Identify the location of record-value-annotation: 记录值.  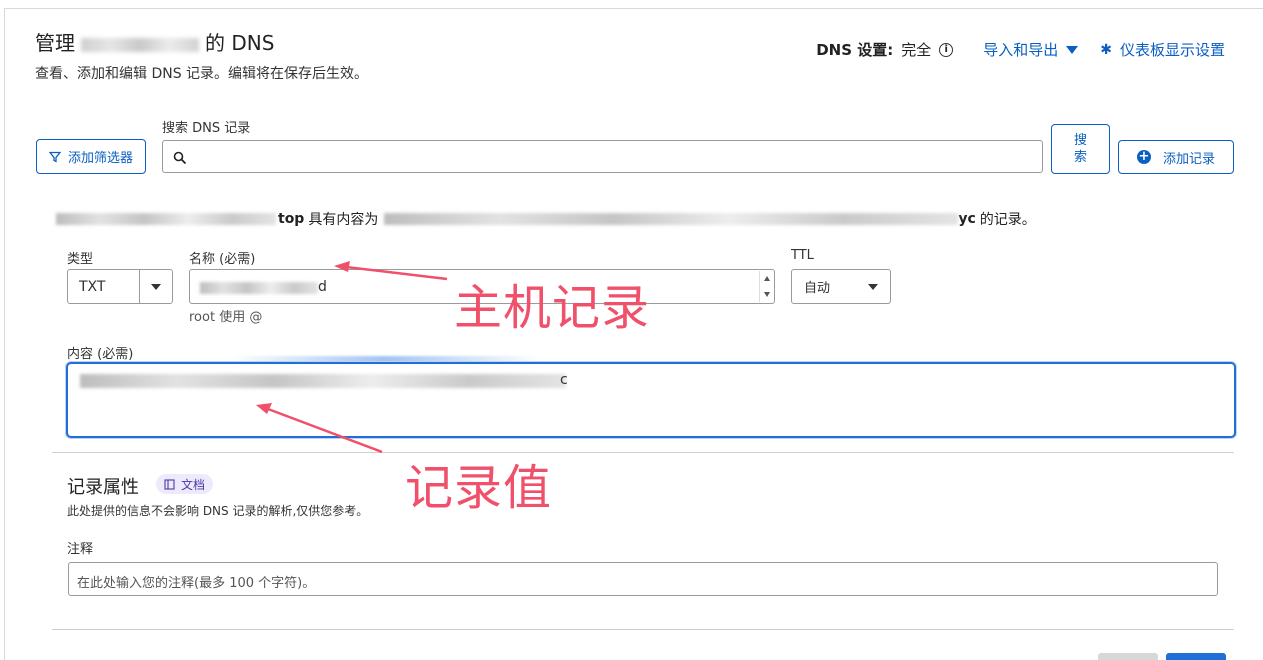
(479, 488).